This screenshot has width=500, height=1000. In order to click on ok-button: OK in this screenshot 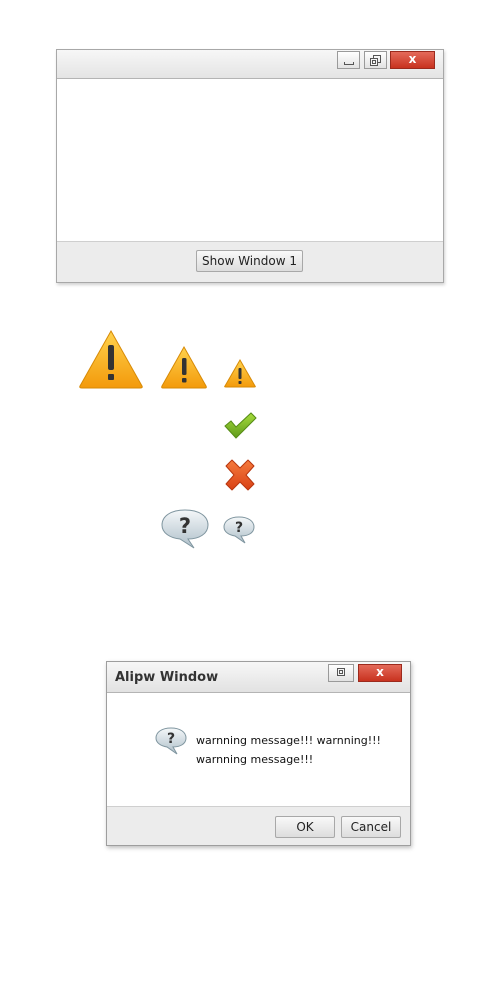, I will do `click(305, 827)`.